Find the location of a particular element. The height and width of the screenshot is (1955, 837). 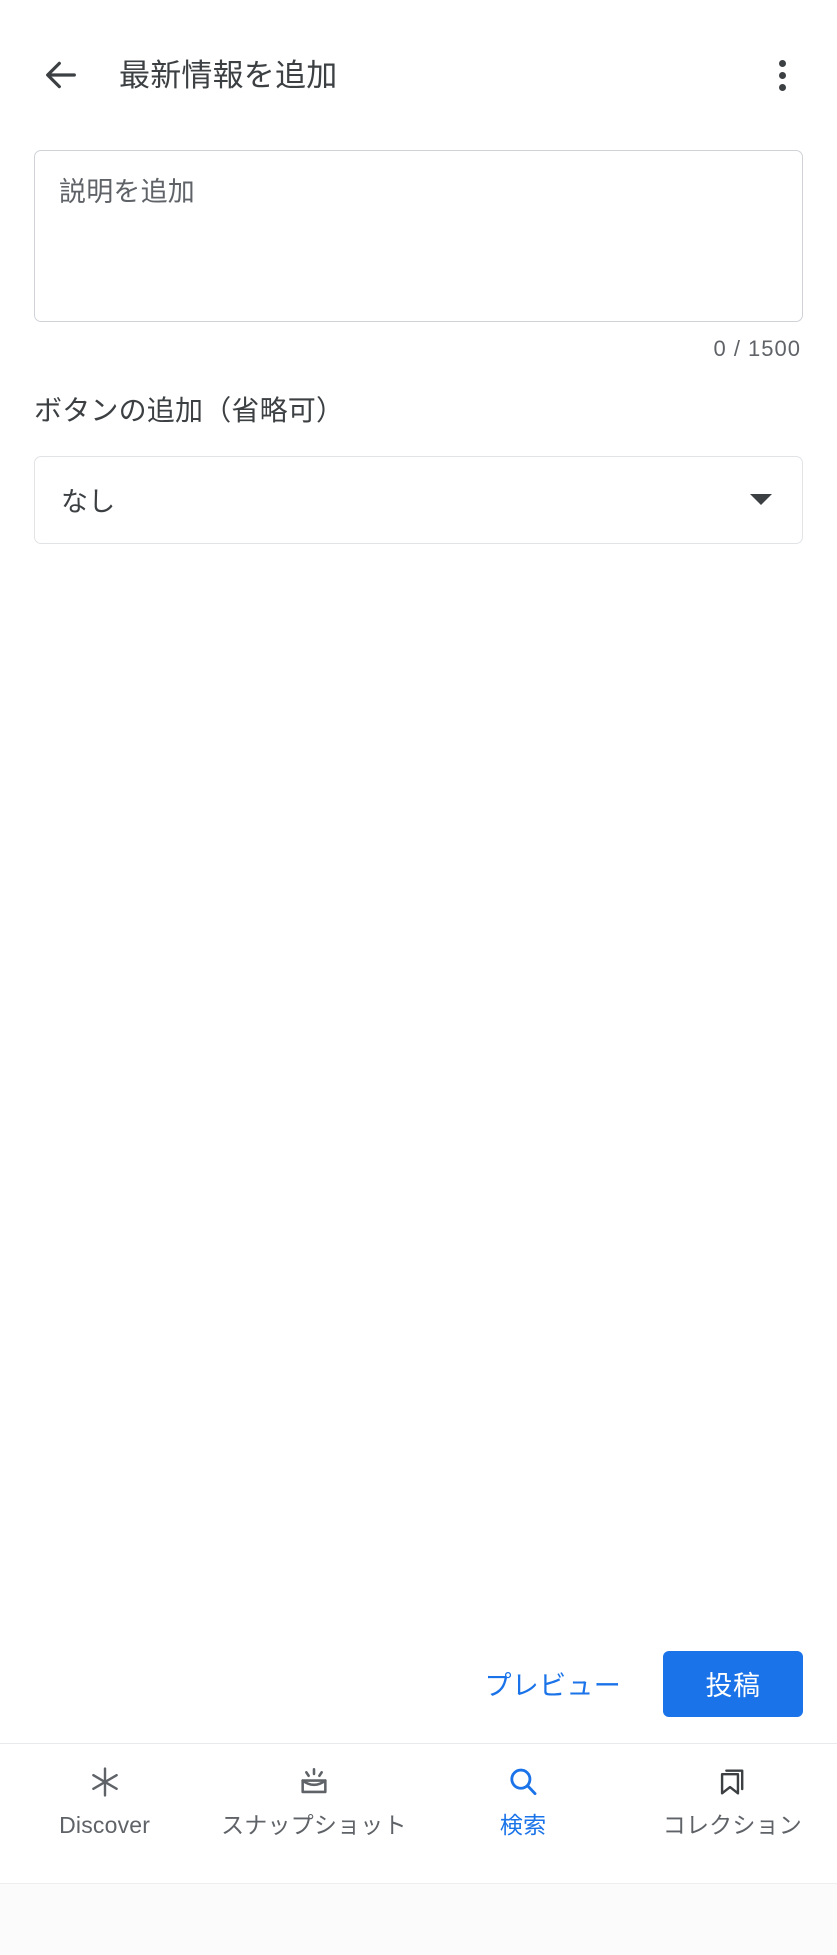

dropdown-arrow-icon is located at coordinates (761, 500).